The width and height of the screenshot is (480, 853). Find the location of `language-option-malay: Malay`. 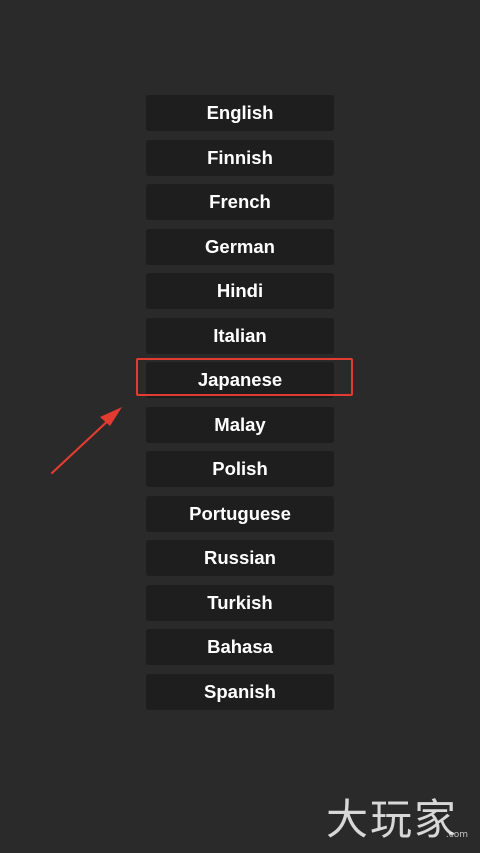

language-option-malay: Malay is located at coordinates (240, 424).